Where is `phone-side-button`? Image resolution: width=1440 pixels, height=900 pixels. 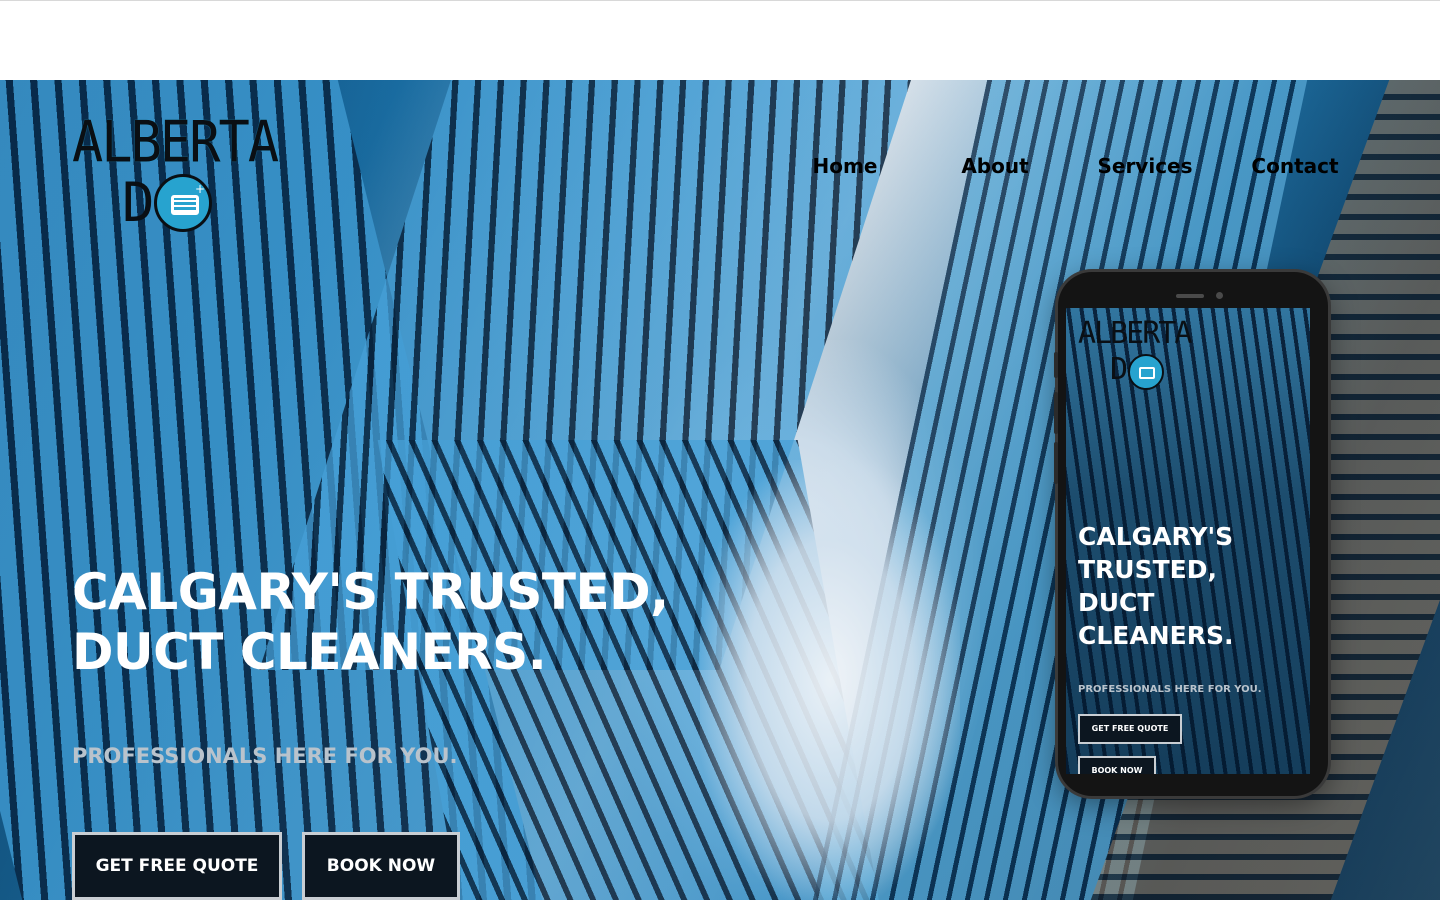 phone-side-button is located at coordinates (1056, 365).